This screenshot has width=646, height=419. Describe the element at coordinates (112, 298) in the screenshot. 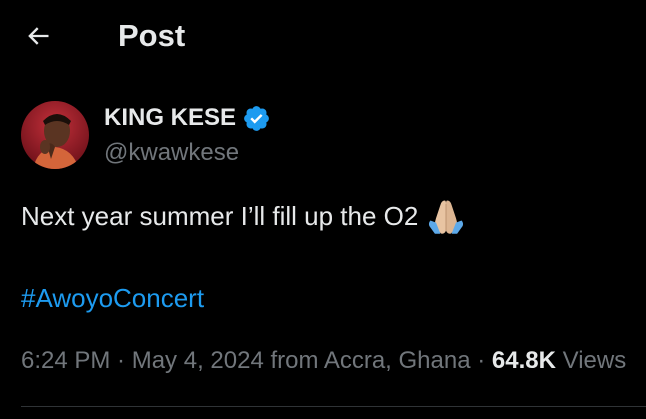

I see `hashtag-link: #AwoyoConcert` at that location.